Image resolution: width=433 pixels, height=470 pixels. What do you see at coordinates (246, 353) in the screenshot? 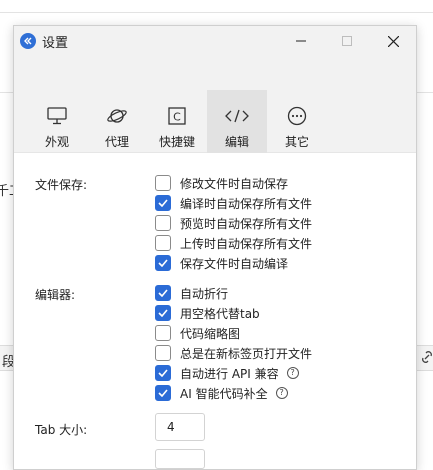
I see `option-label: 总是在新标签页打开文件` at bounding box center [246, 353].